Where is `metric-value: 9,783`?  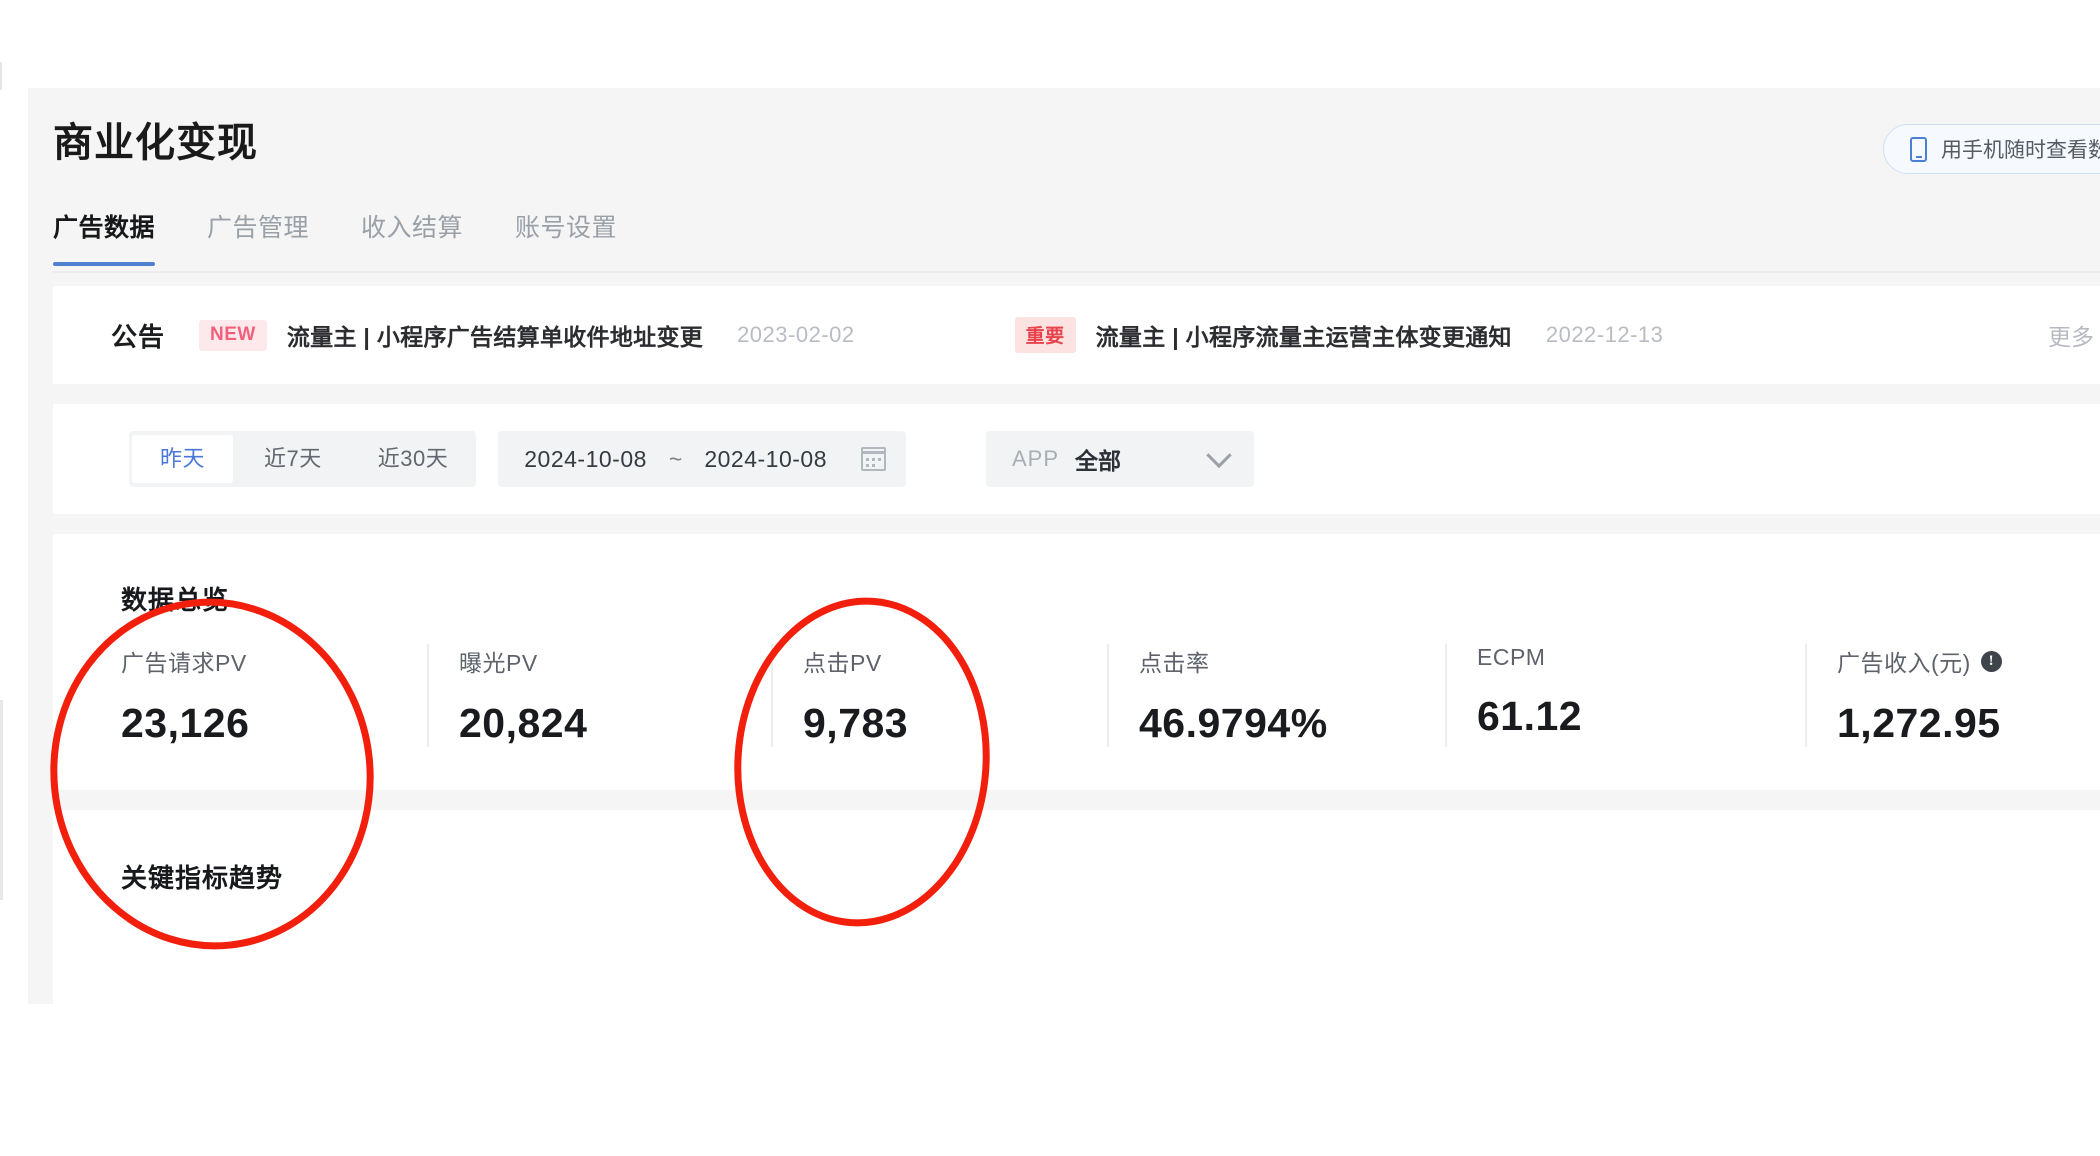
metric-value: 9,783 is located at coordinates (856, 723).